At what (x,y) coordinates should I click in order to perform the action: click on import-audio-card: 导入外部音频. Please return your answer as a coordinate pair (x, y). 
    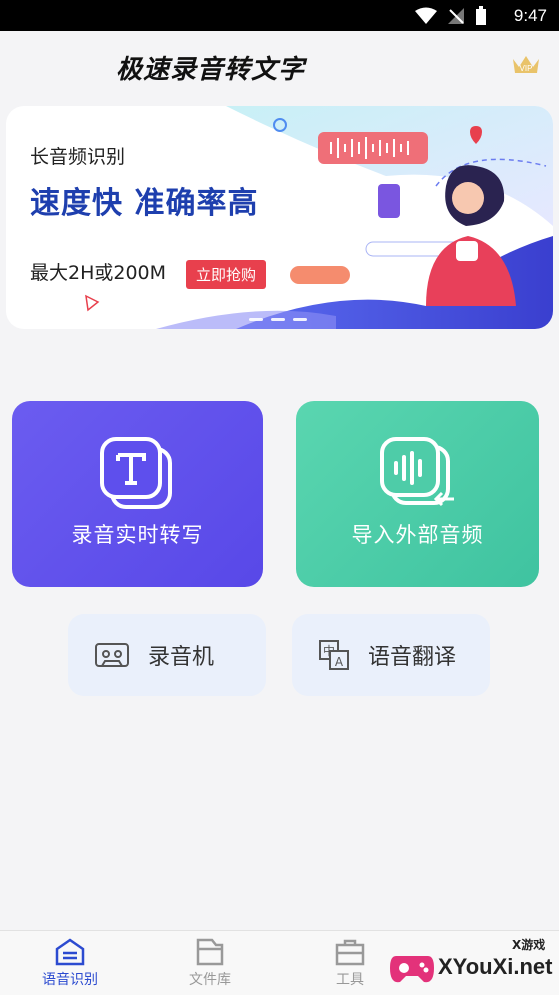
    Looking at the image, I should click on (417, 494).